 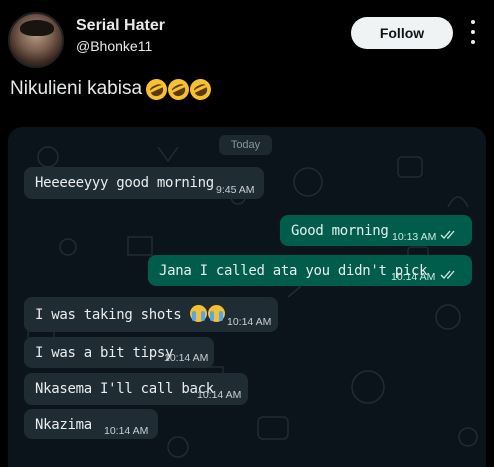 What do you see at coordinates (124, 389) in the screenshot?
I see `message-text: Nkasema I'll call back` at bounding box center [124, 389].